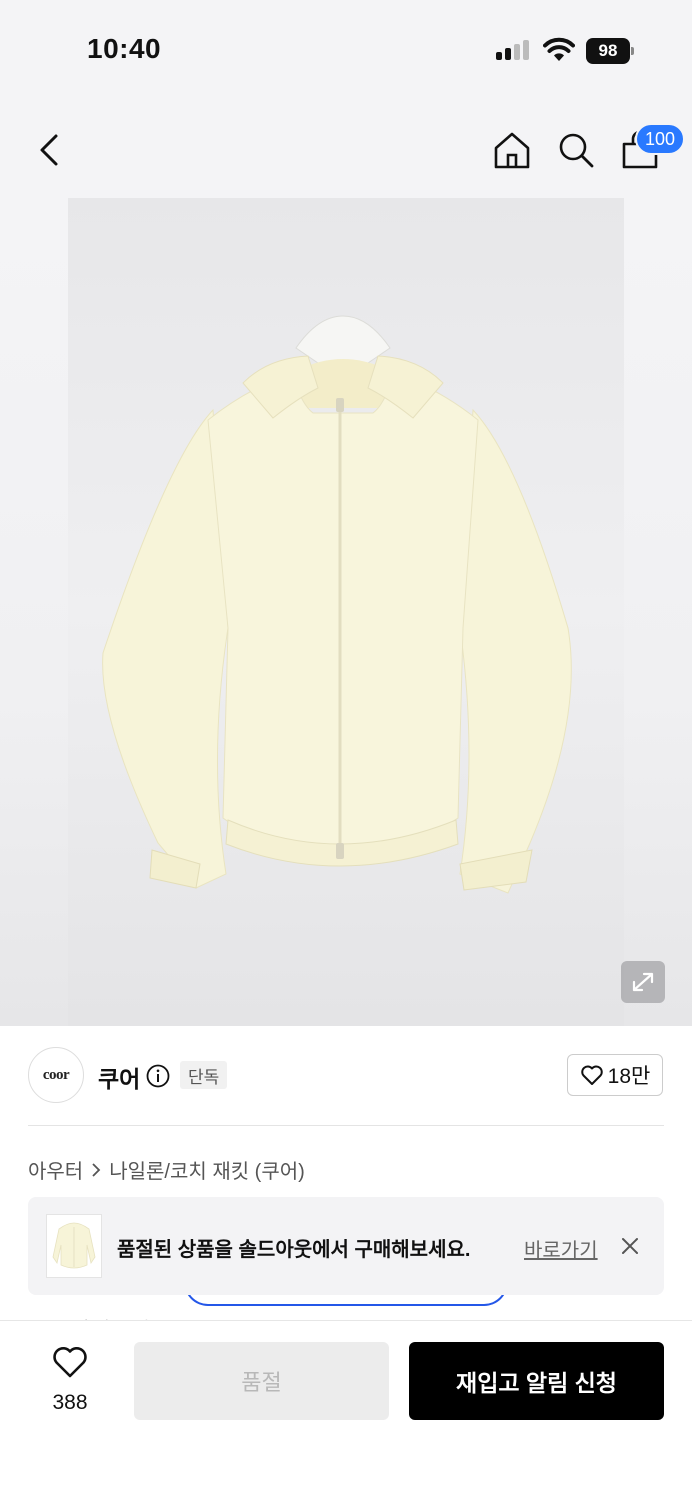 This screenshot has height=1500, width=692. What do you see at coordinates (346, 1076) in the screenshot?
I see `brand-row: coor 쿠어 단독 18만` at bounding box center [346, 1076].